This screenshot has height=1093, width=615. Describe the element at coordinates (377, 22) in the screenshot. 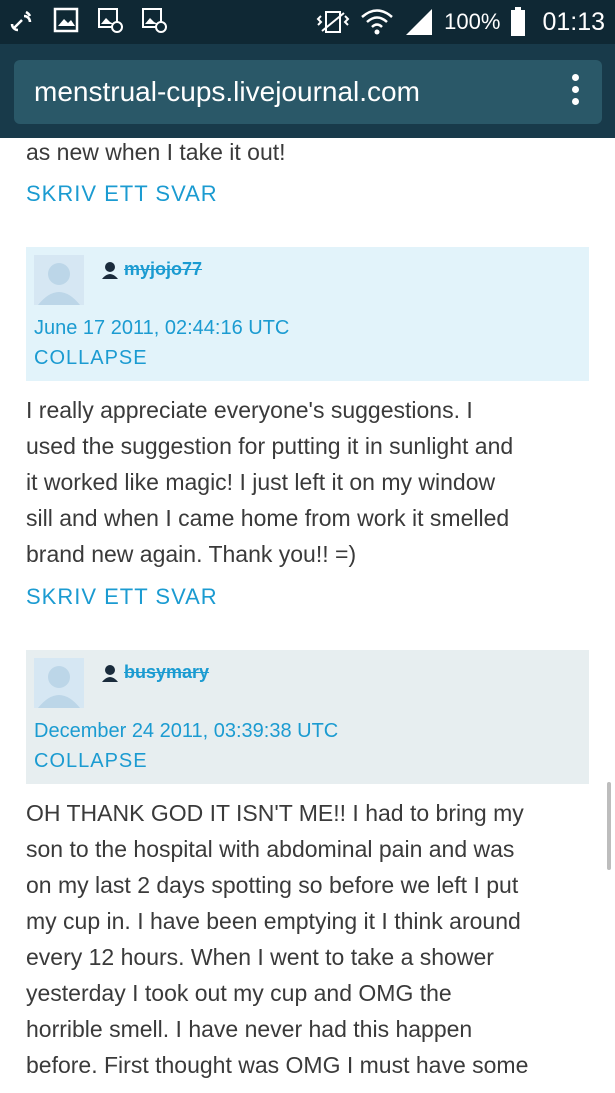

I see `wifi-icon` at that location.